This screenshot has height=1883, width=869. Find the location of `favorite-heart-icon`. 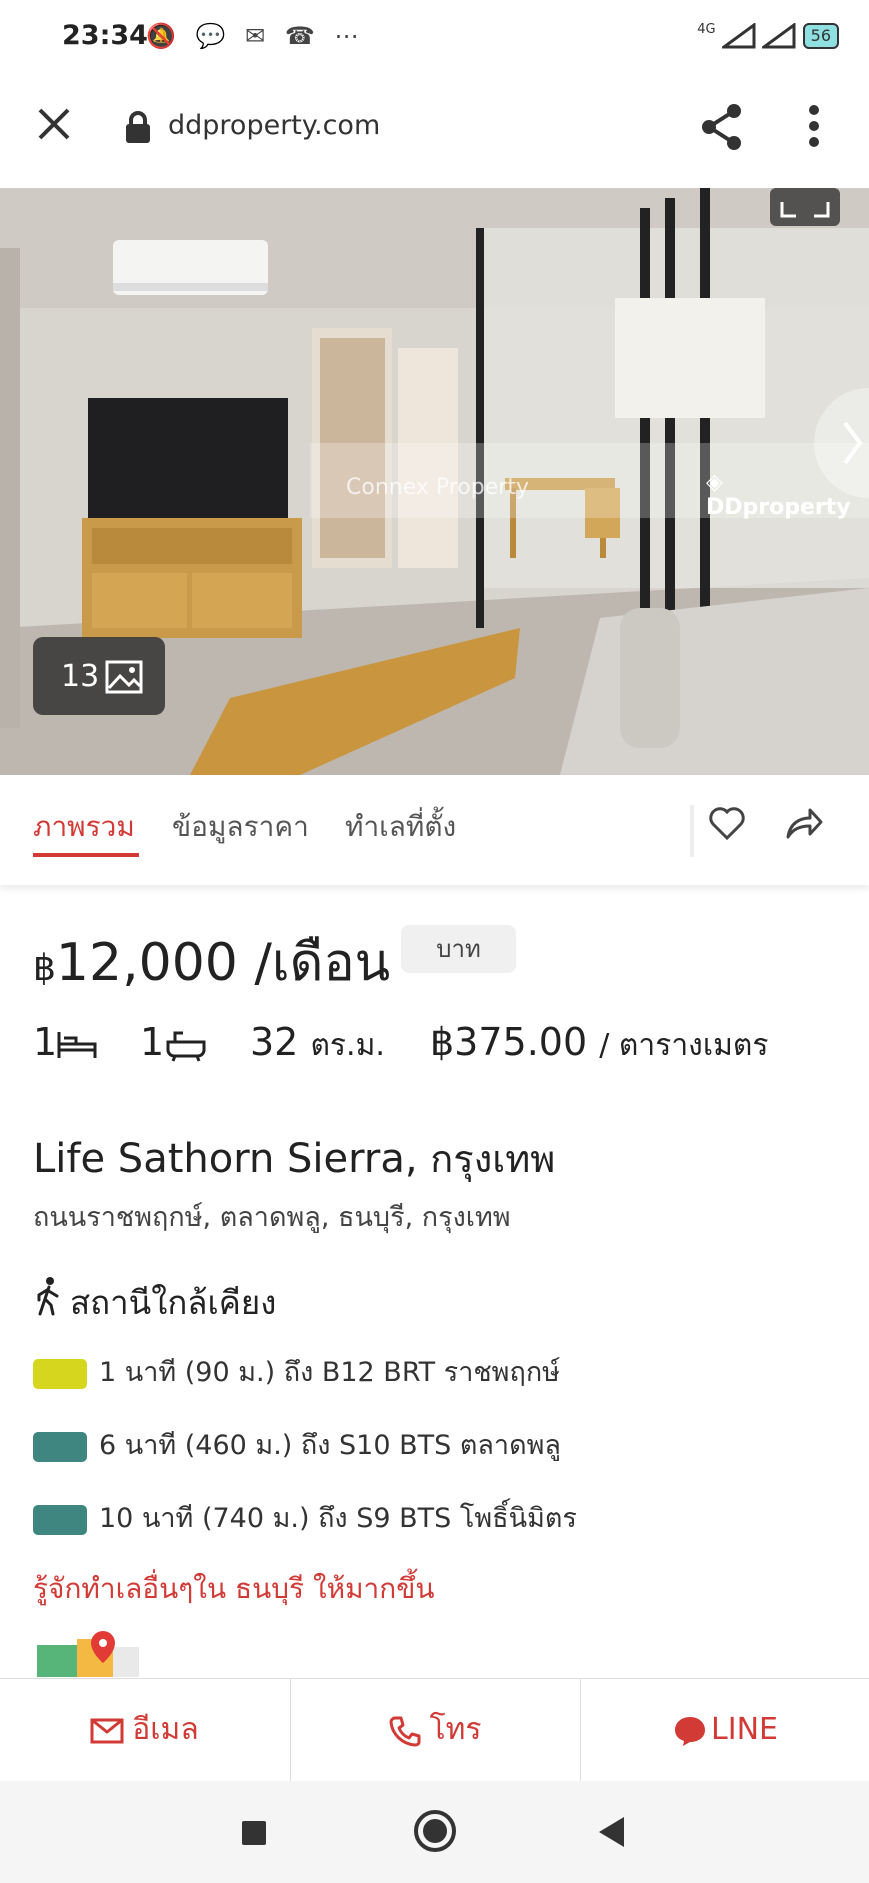

favorite-heart-icon is located at coordinates (727, 823).